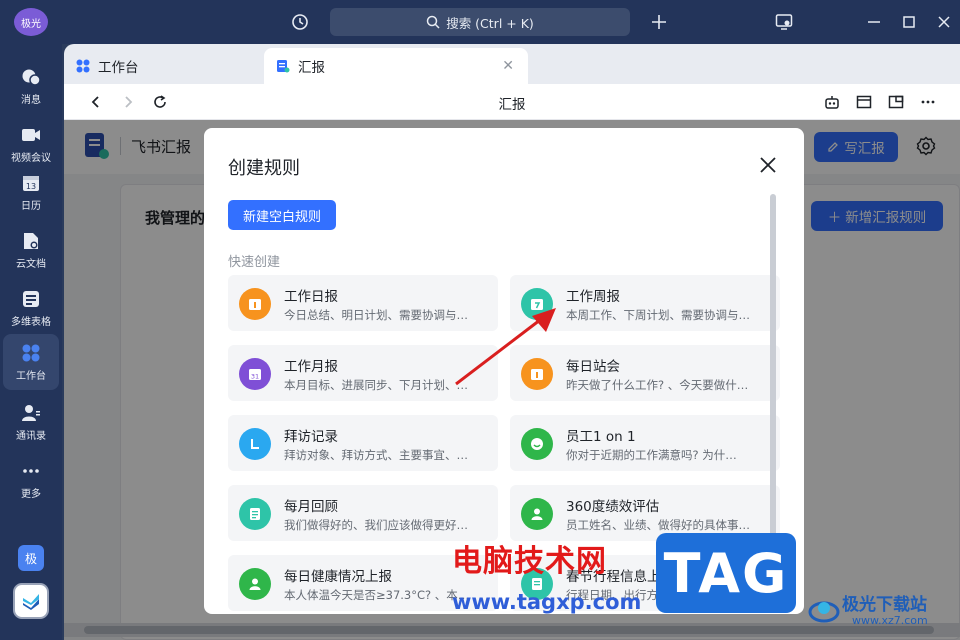 Image resolution: width=960 pixels, height=640 pixels. Describe the element at coordinates (283, 66) in the screenshot. I see `report-icon` at that location.